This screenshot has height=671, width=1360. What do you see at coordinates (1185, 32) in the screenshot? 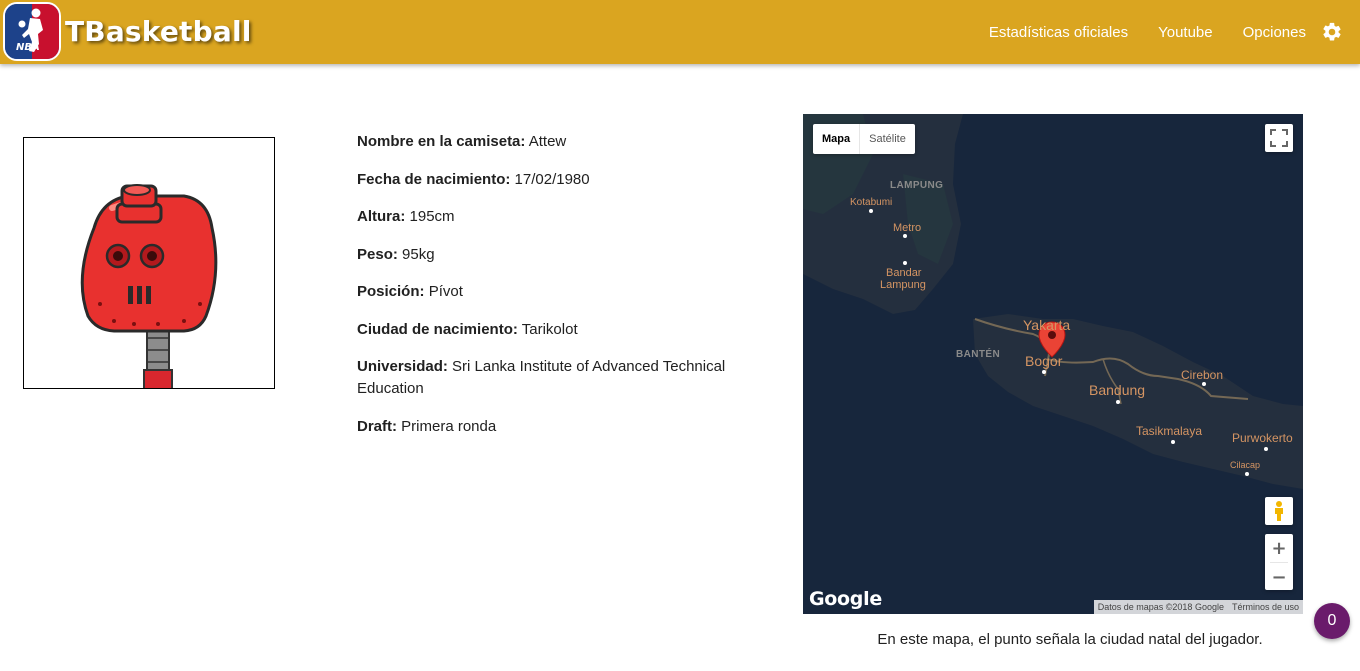
I see `nav-youtube: Youtube` at bounding box center [1185, 32].